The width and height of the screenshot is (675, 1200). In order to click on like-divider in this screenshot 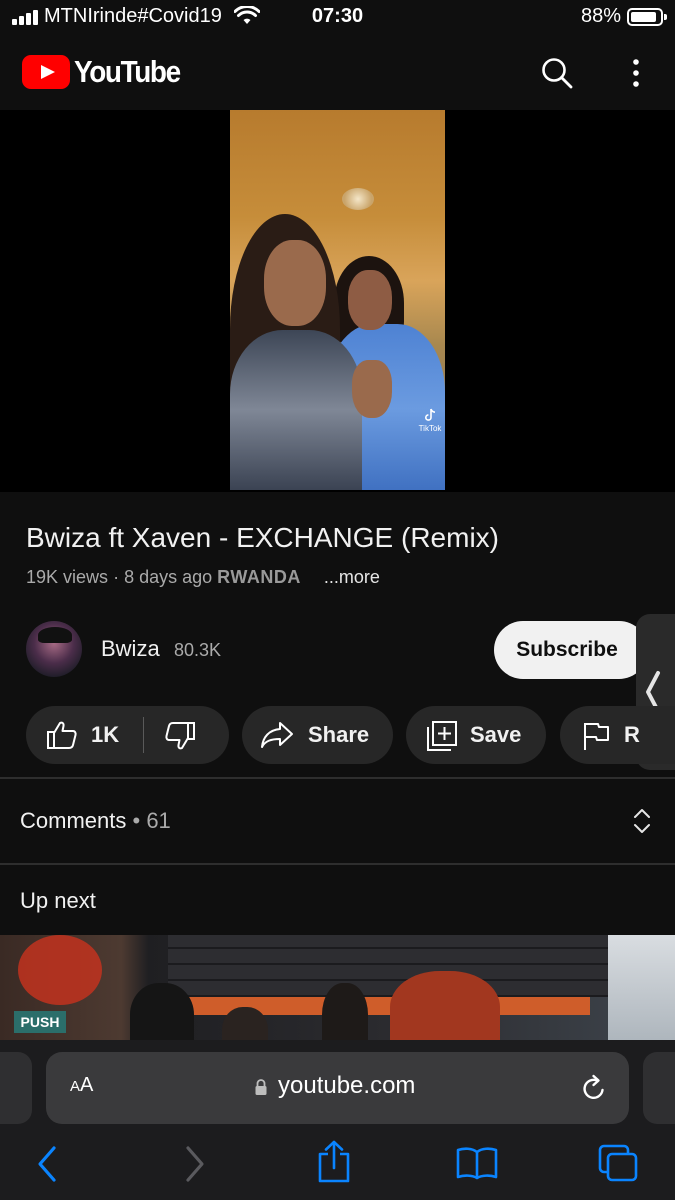, I will do `click(143, 735)`.